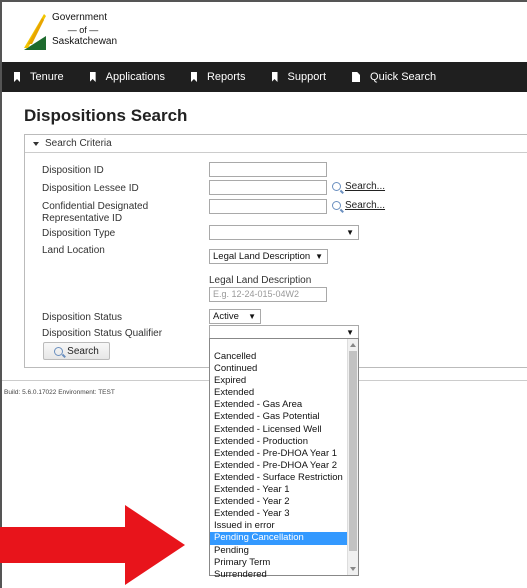 This screenshot has height=588, width=527. What do you see at coordinates (279, 514) in the screenshot?
I see `dropdown-option: Extended - Year 3` at bounding box center [279, 514].